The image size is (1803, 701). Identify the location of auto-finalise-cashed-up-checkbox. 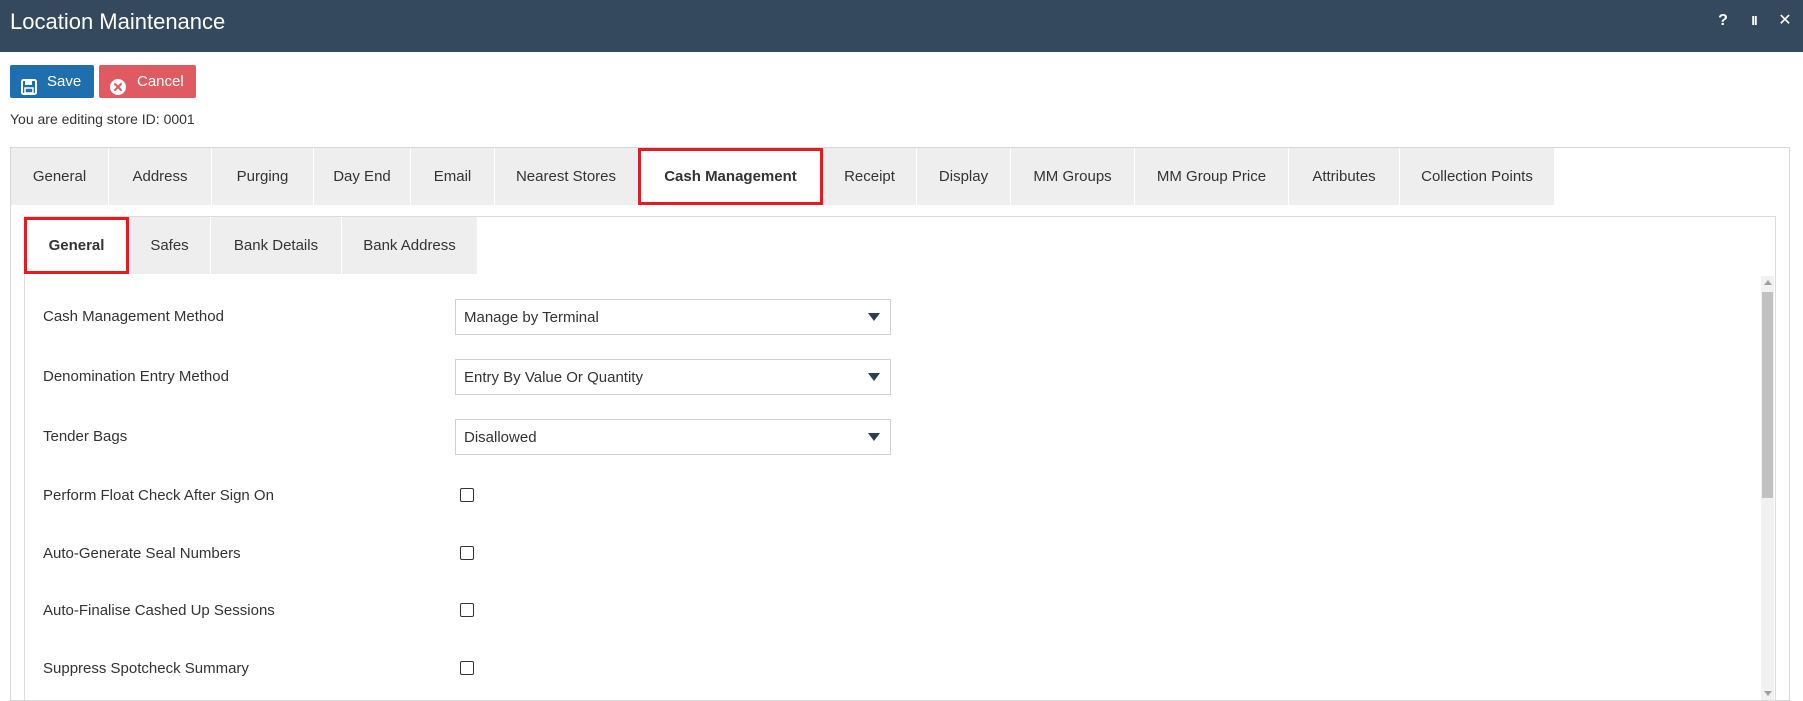
(467, 610).